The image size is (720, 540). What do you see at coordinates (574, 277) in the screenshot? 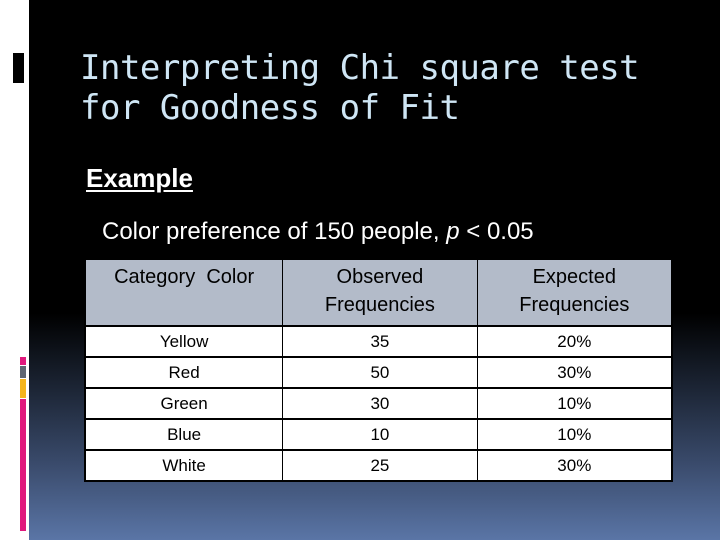
I see `header-text: Expected` at bounding box center [574, 277].